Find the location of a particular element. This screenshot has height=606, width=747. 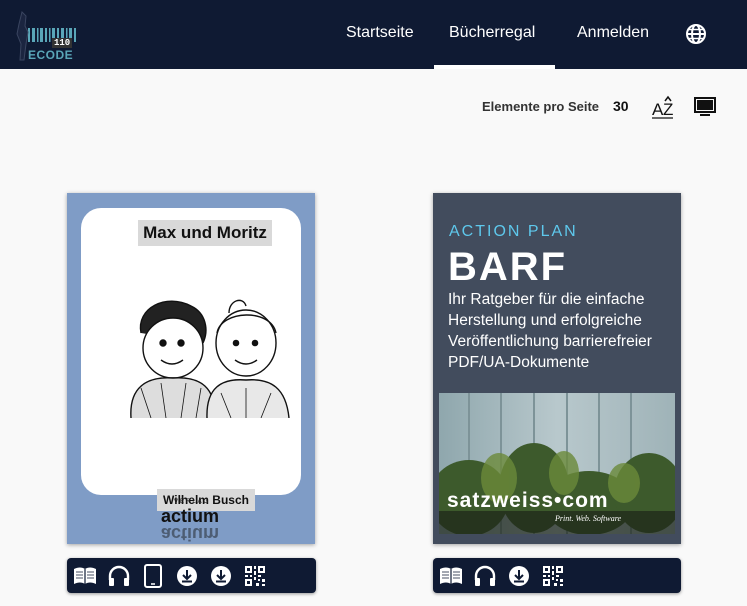

nav-buecherregal: Bücherregal is located at coordinates (492, 33).